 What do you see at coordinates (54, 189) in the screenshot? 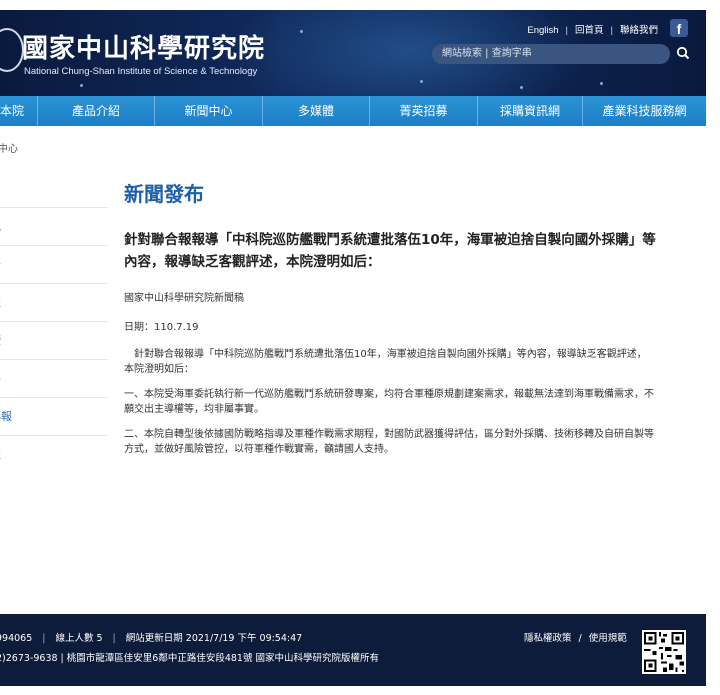
I see `sidebar-item` at bounding box center [54, 189].